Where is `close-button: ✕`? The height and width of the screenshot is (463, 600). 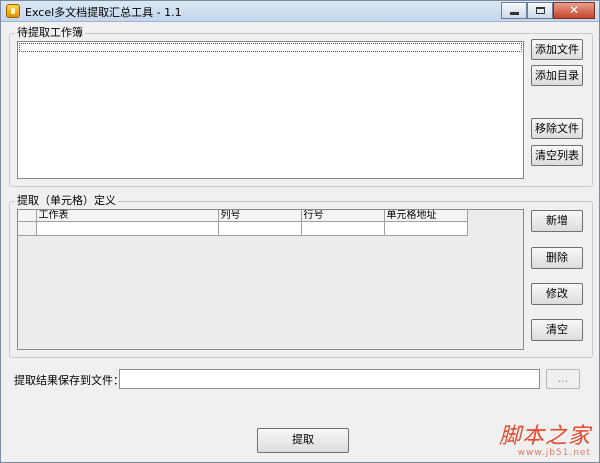
close-button: ✕ is located at coordinates (574, 10).